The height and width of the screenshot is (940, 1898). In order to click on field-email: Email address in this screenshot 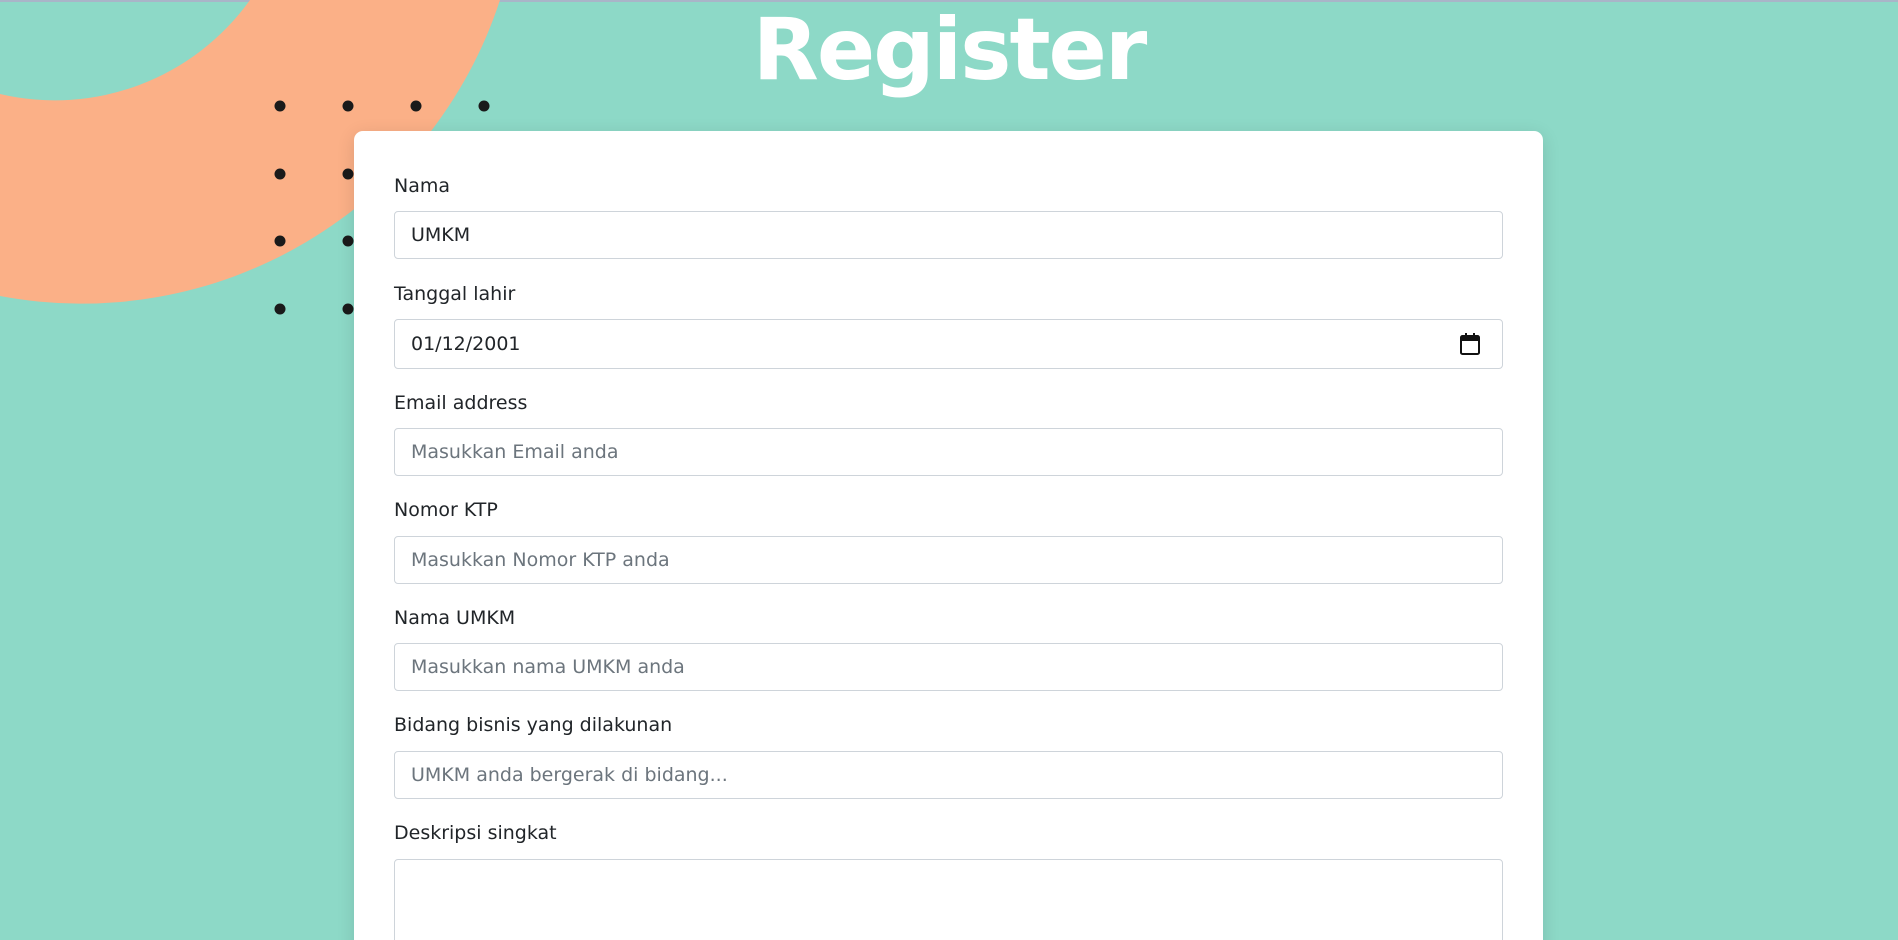, I will do `click(948, 433)`.